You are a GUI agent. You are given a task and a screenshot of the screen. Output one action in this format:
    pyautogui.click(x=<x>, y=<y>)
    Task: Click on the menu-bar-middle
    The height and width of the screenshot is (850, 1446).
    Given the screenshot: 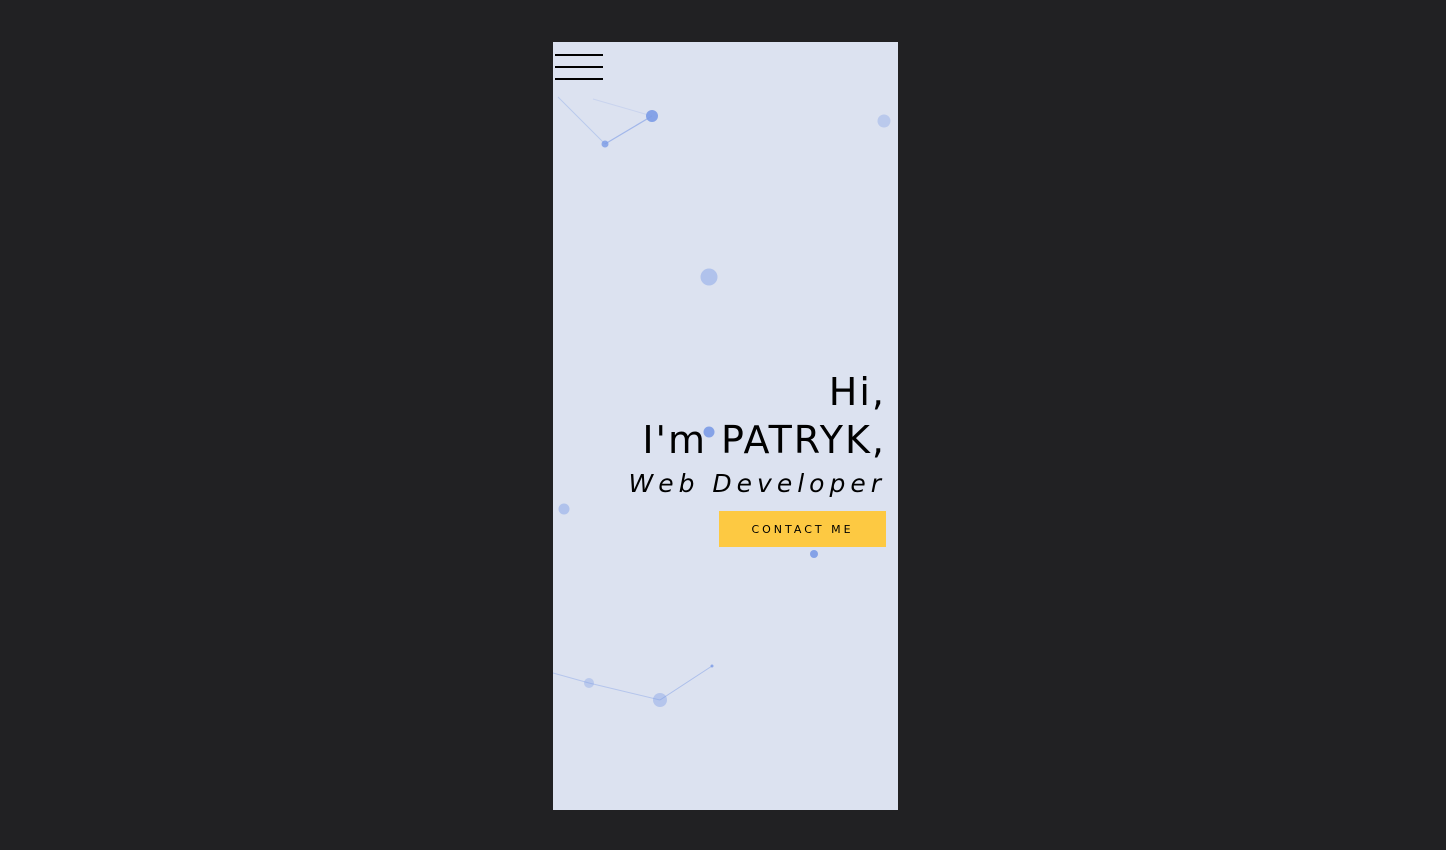 What is the action you would take?
    pyautogui.click(x=579, y=67)
    